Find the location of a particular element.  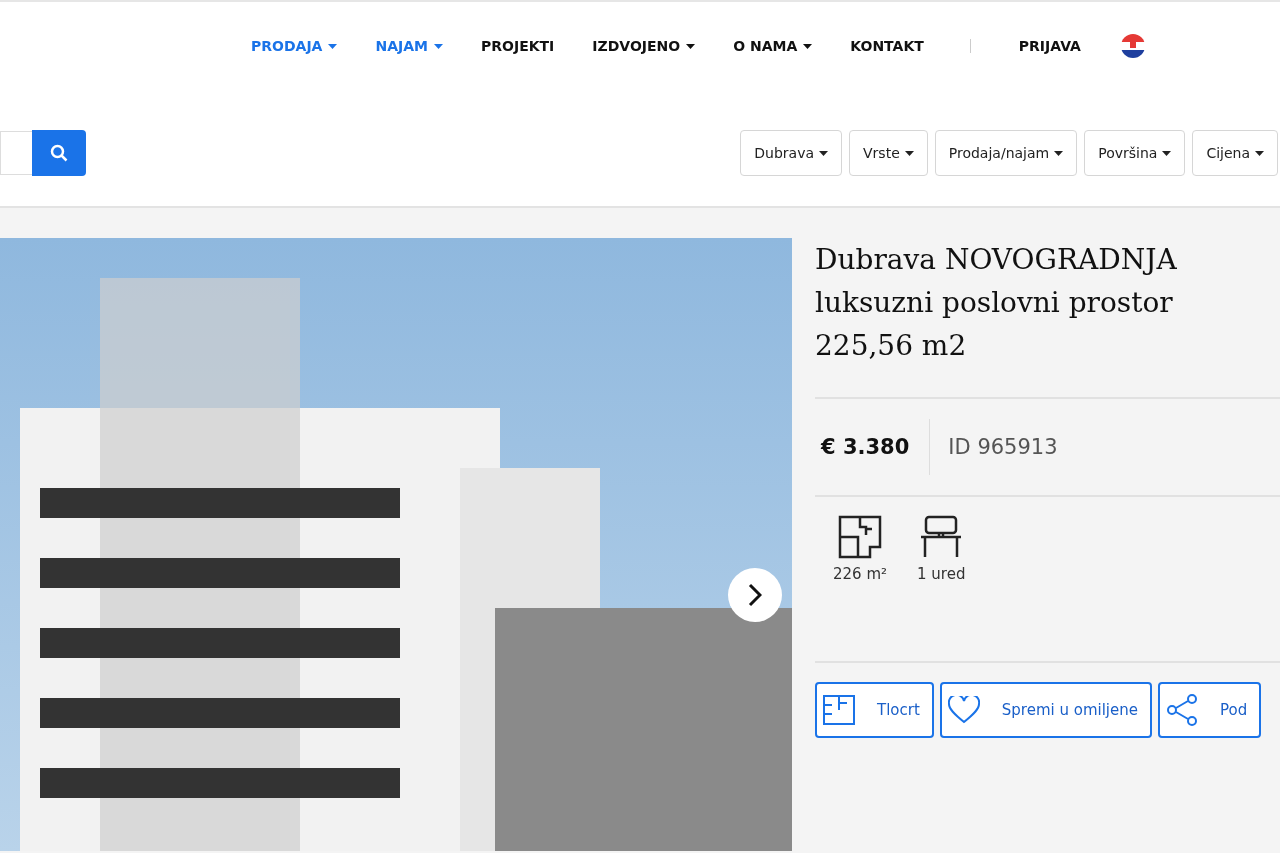

nav-link: KONTAKT is located at coordinates (887, 46).